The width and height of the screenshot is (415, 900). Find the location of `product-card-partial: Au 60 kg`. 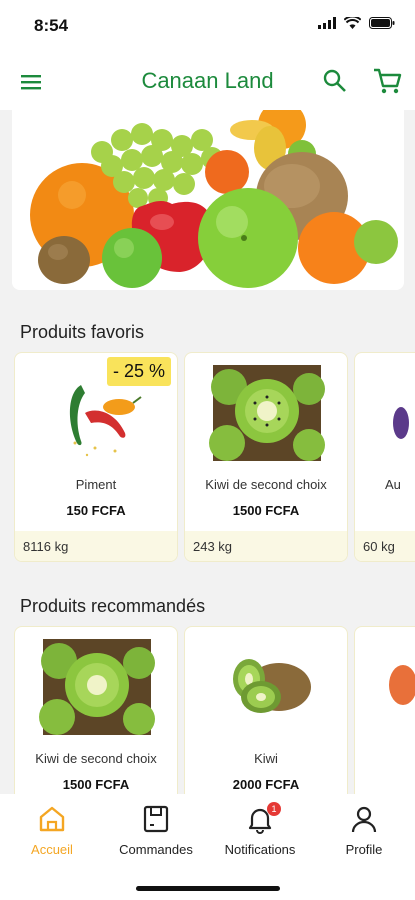

product-card-partial: Au 60 kg is located at coordinates (384, 457).